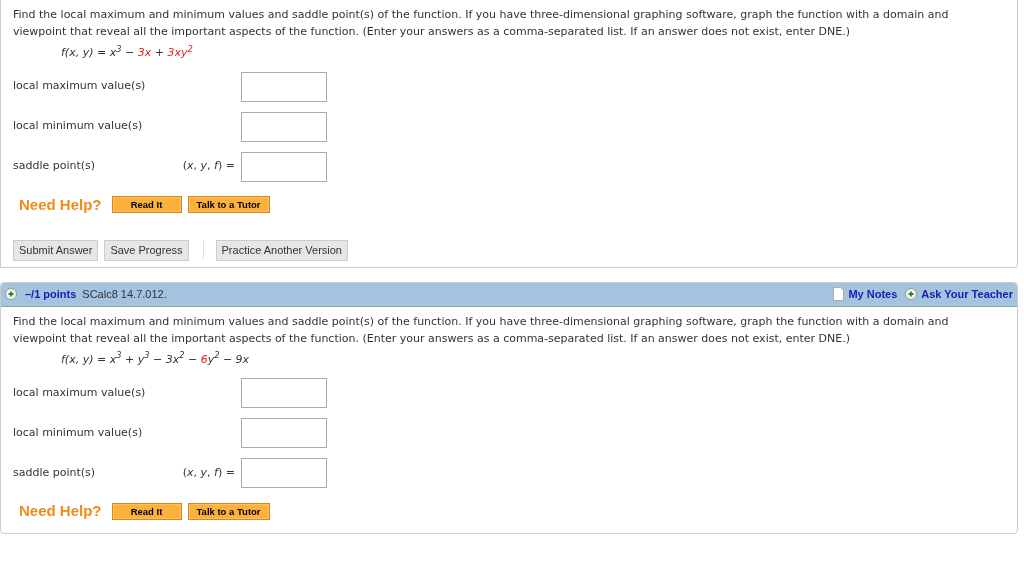 Image resolution: width=1024 pixels, height=564 pixels. What do you see at coordinates (56, 250) in the screenshot?
I see `action-button: Submit Answer` at bounding box center [56, 250].